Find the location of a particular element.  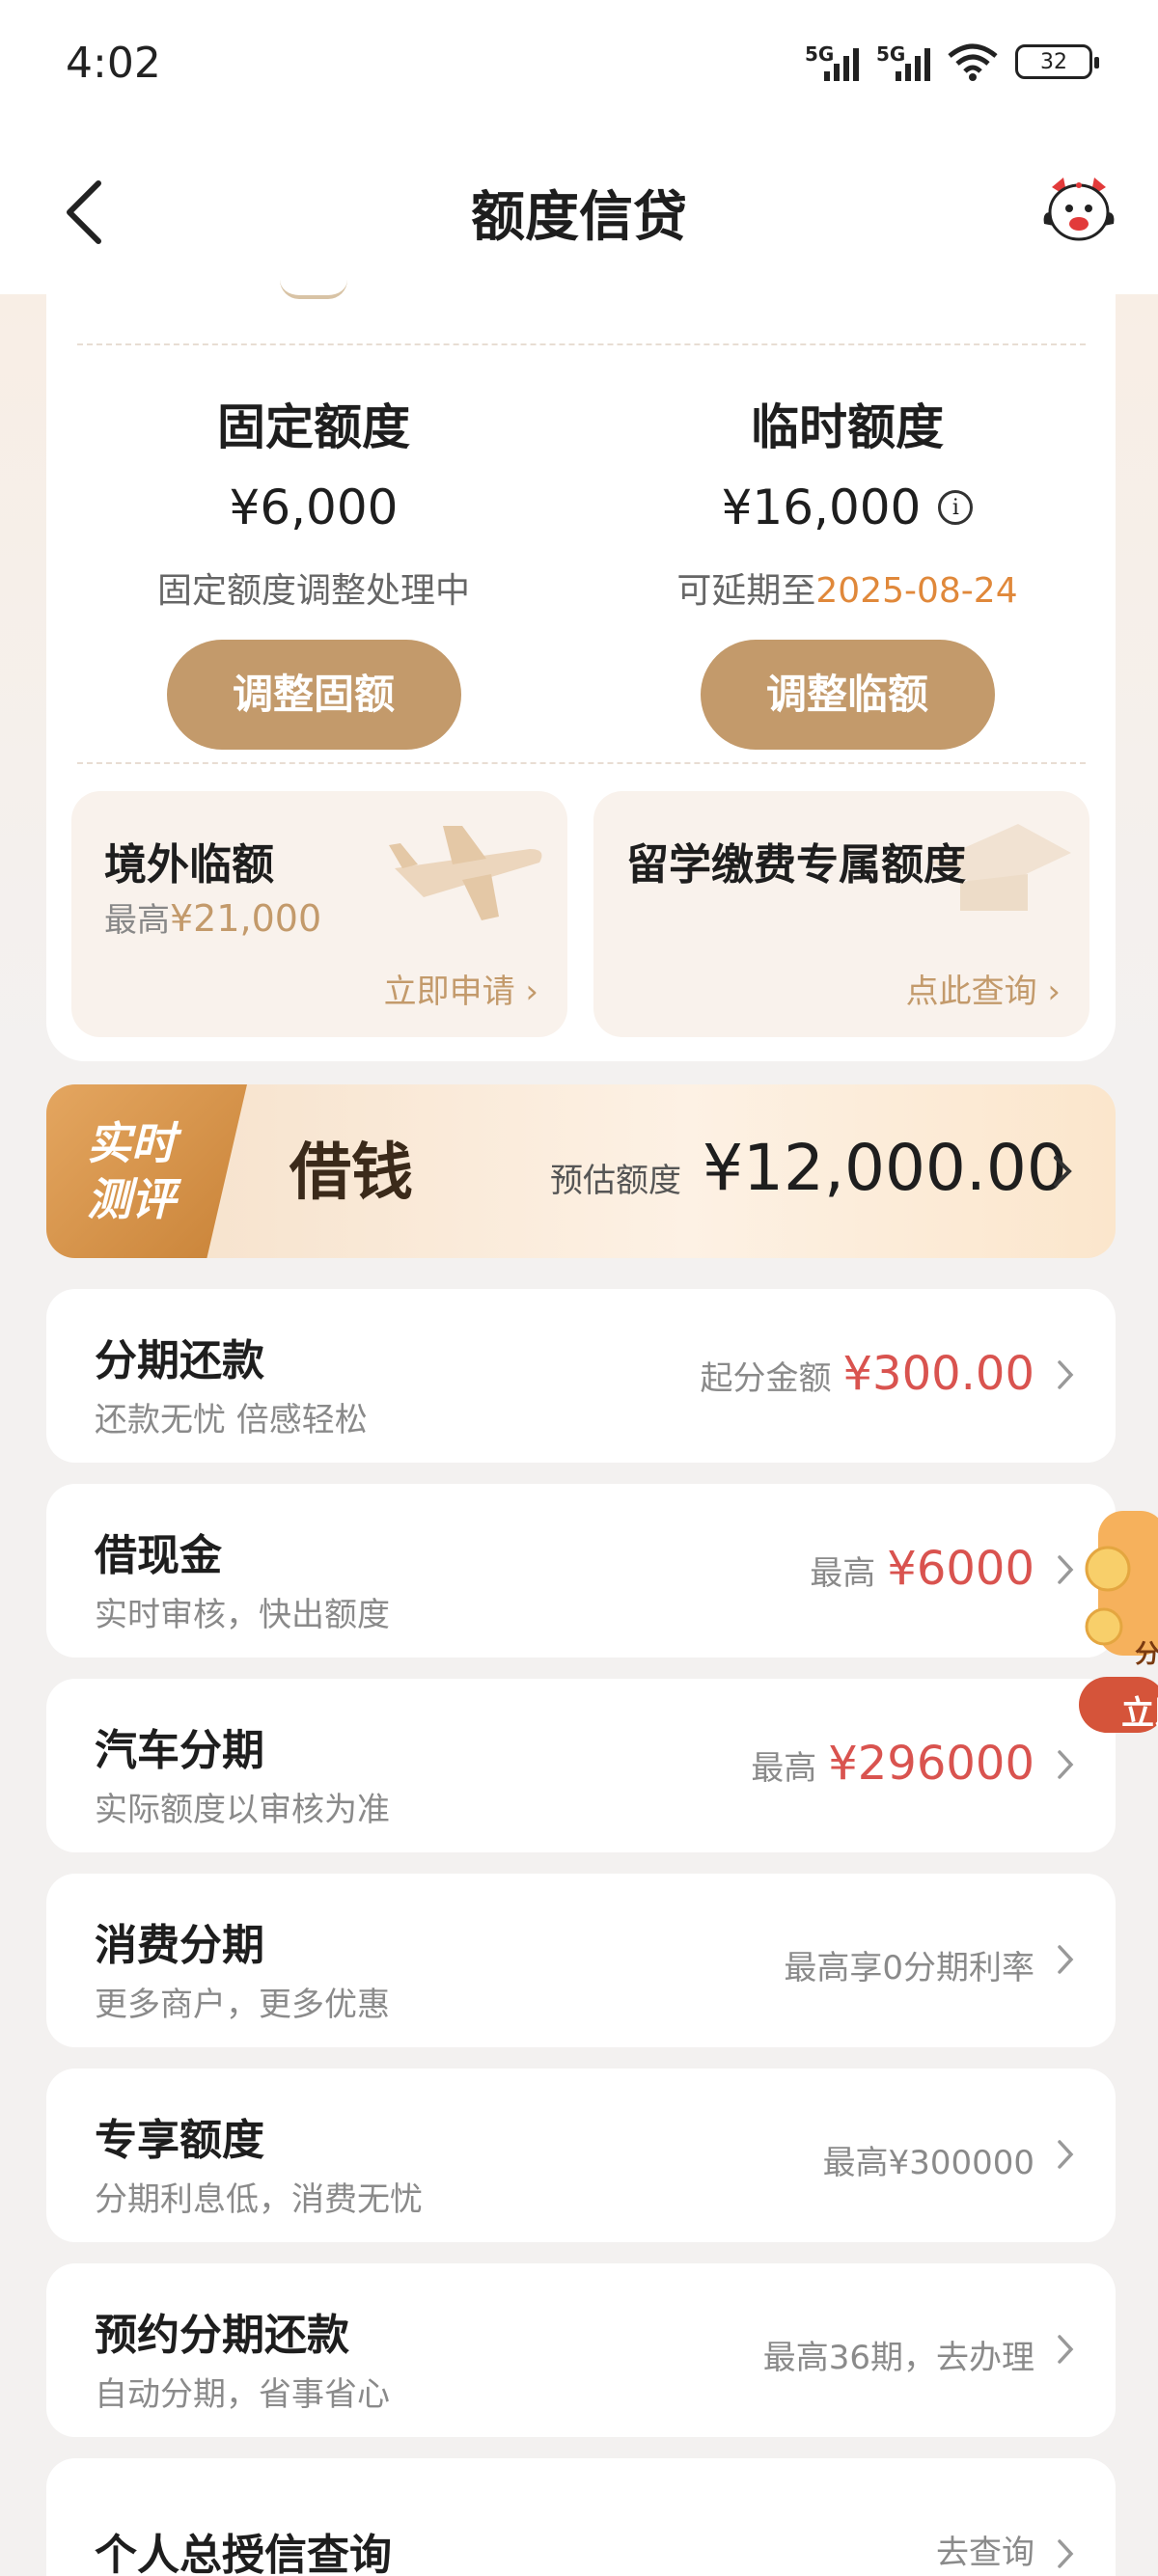

overseas-apply-link: 立即申请 › is located at coordinates (461, 989).